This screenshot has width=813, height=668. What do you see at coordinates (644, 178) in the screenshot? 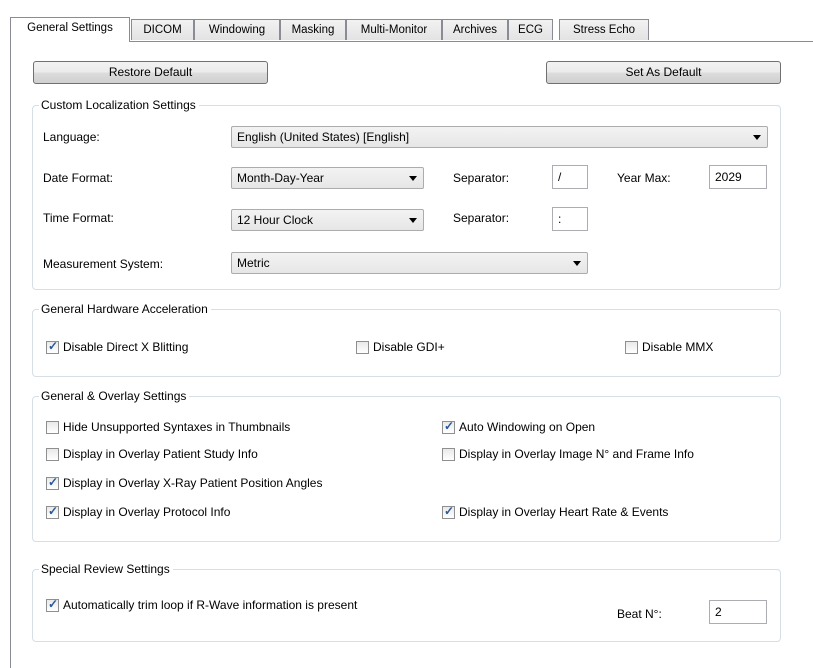
I see `year-max-label: Year Max:` at bounding box center [644, 178].